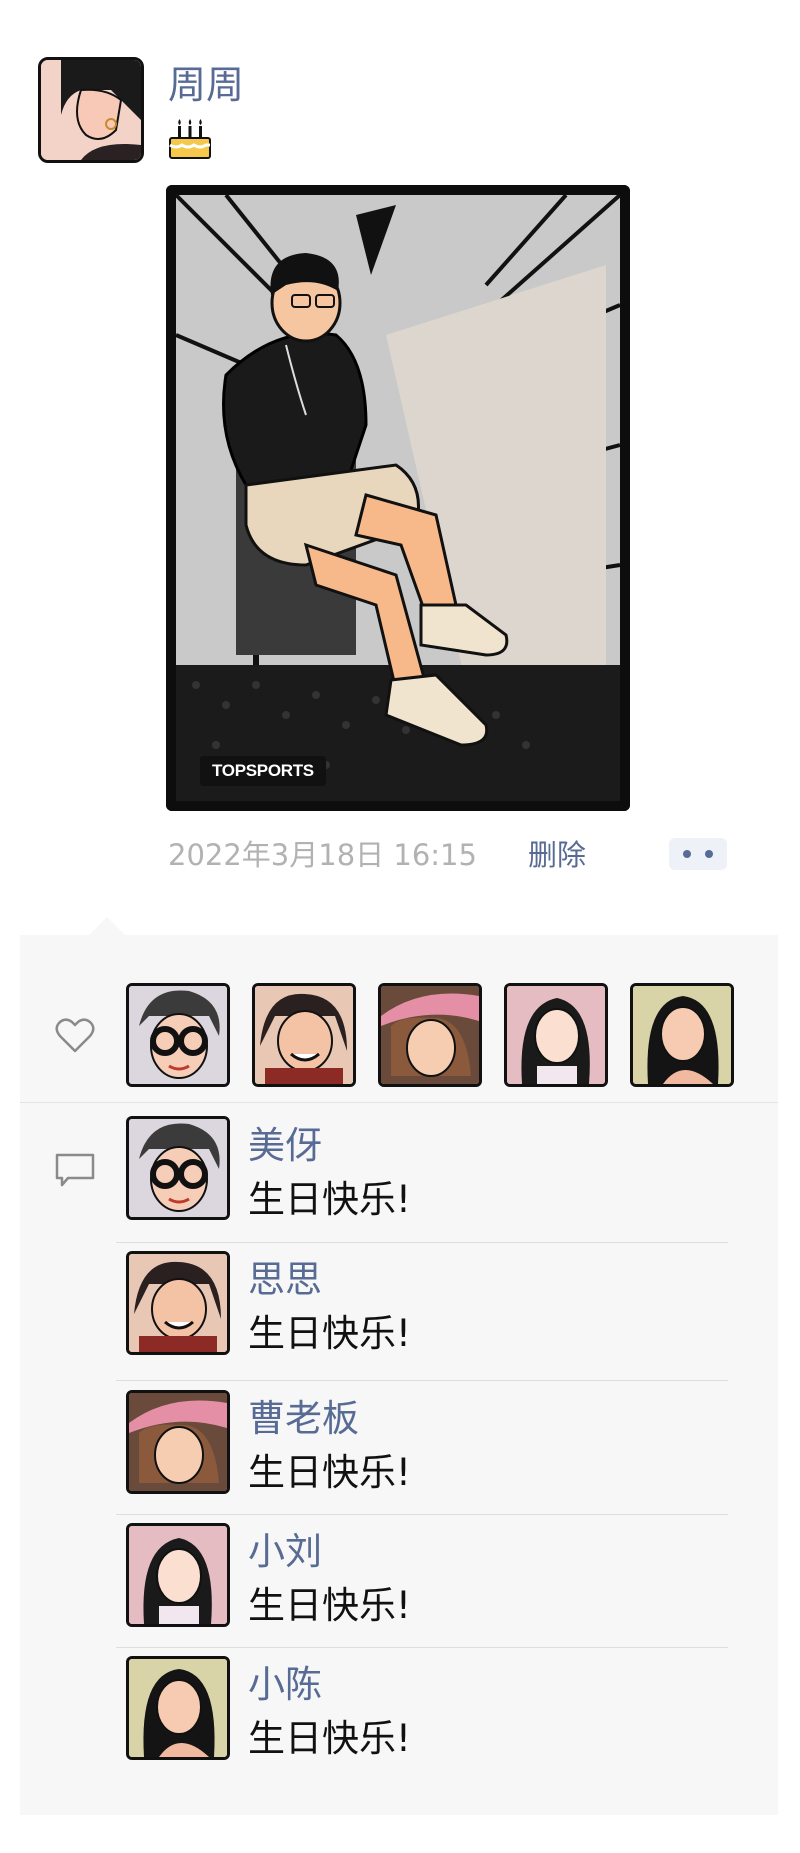 The image size is (800, 1853). I want to click on comment-author: 小刘, so click(285, 1552).